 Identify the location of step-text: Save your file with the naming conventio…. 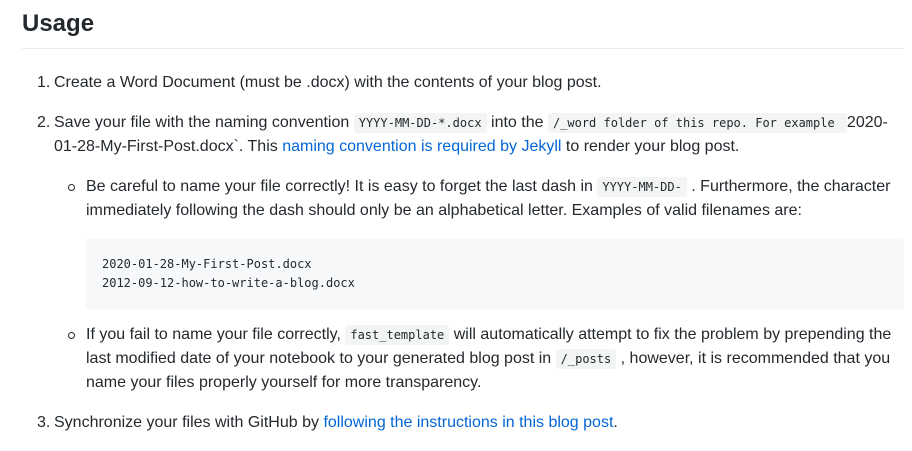
(204, 122).